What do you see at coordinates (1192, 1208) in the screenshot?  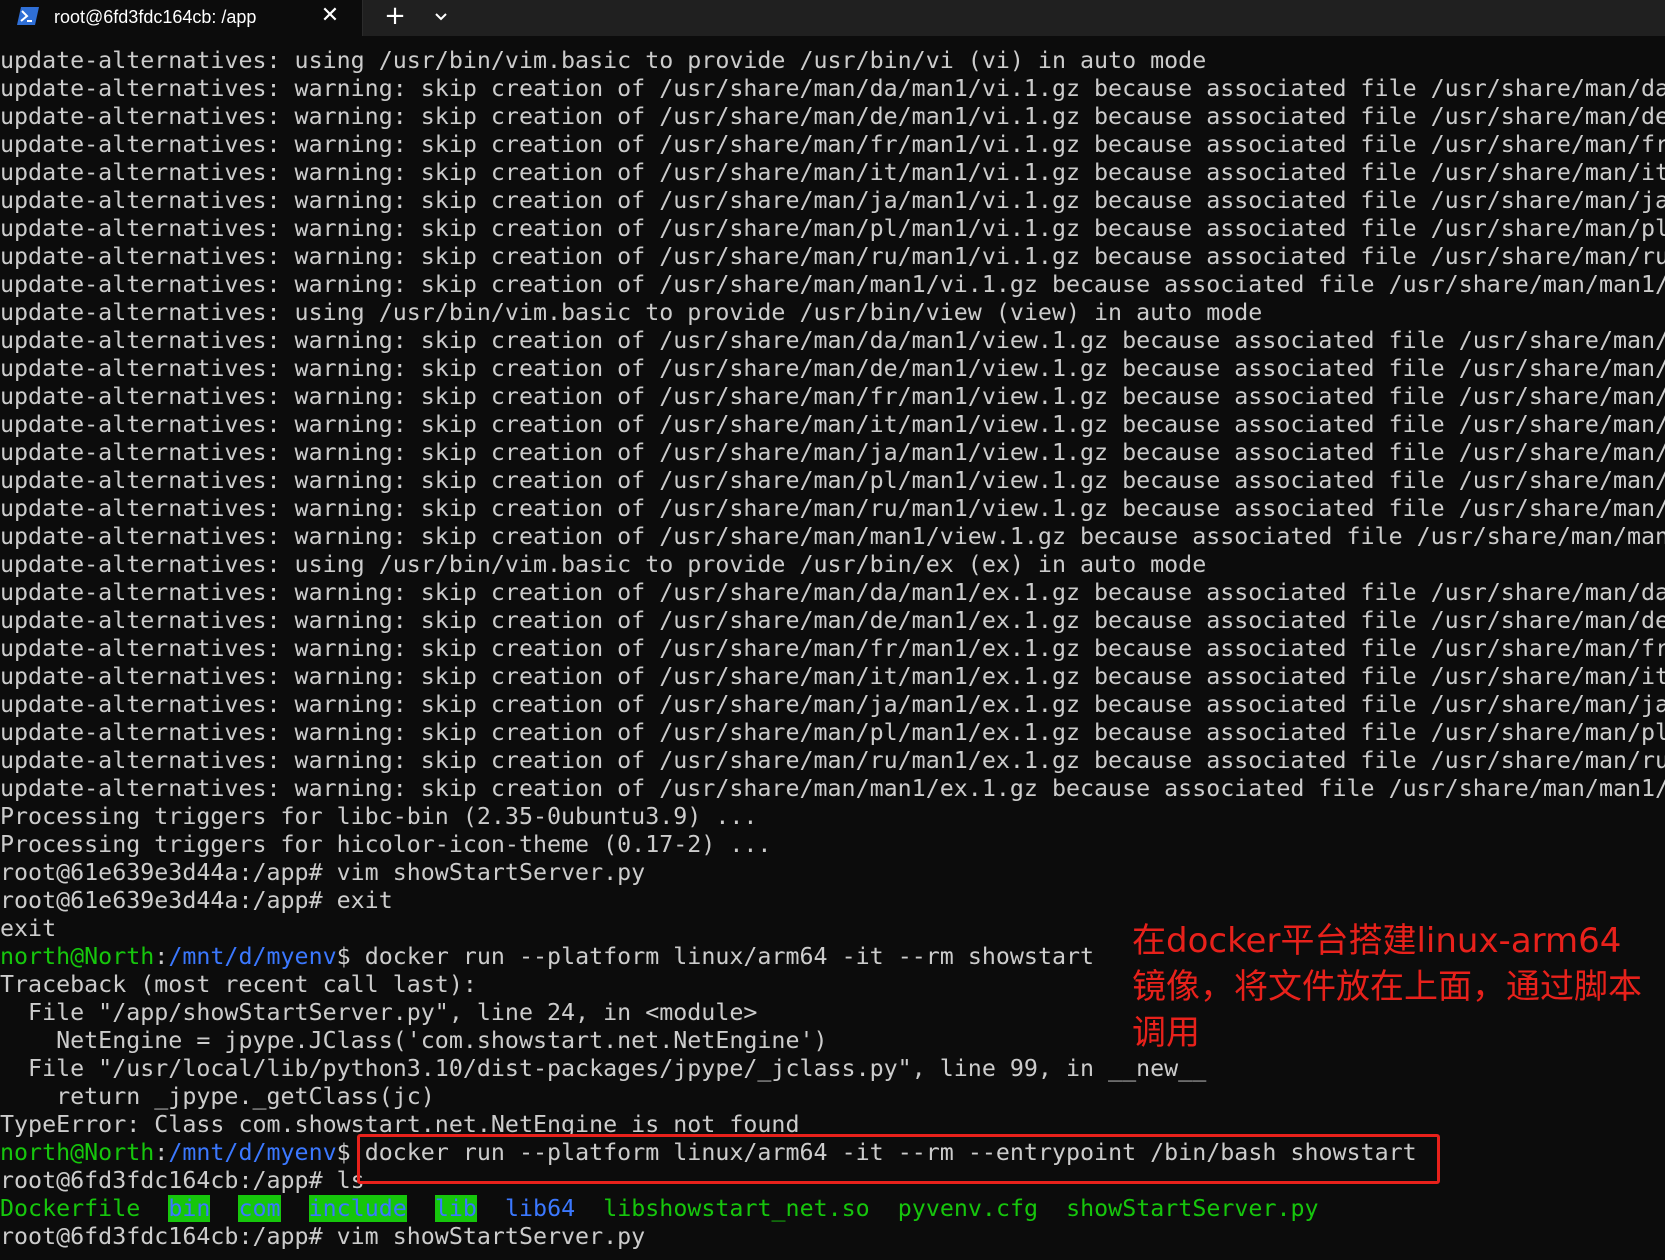 I see `ls-entry-py: showStartServer.py` at bounding box center [1192, 1208].